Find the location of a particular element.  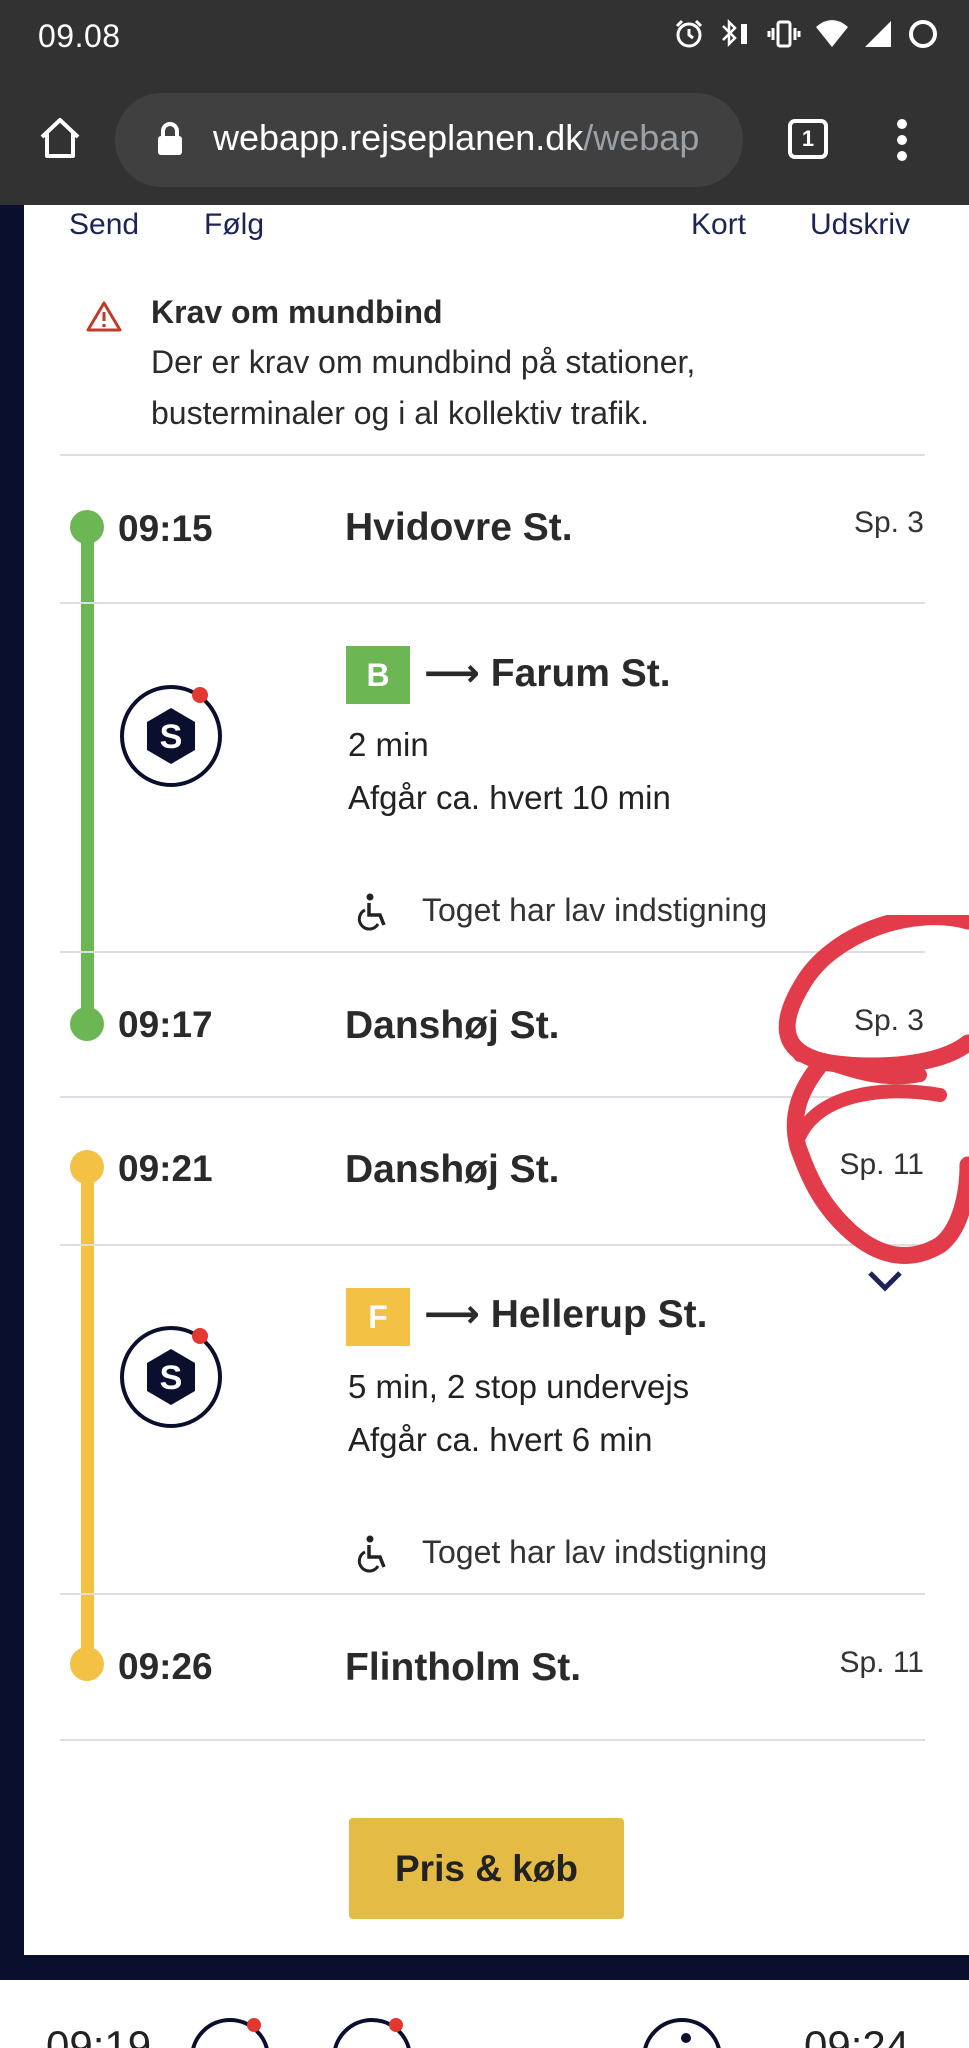

next-journeys-strip: 09:19 09:24 is located at coordinates (484, 2014).